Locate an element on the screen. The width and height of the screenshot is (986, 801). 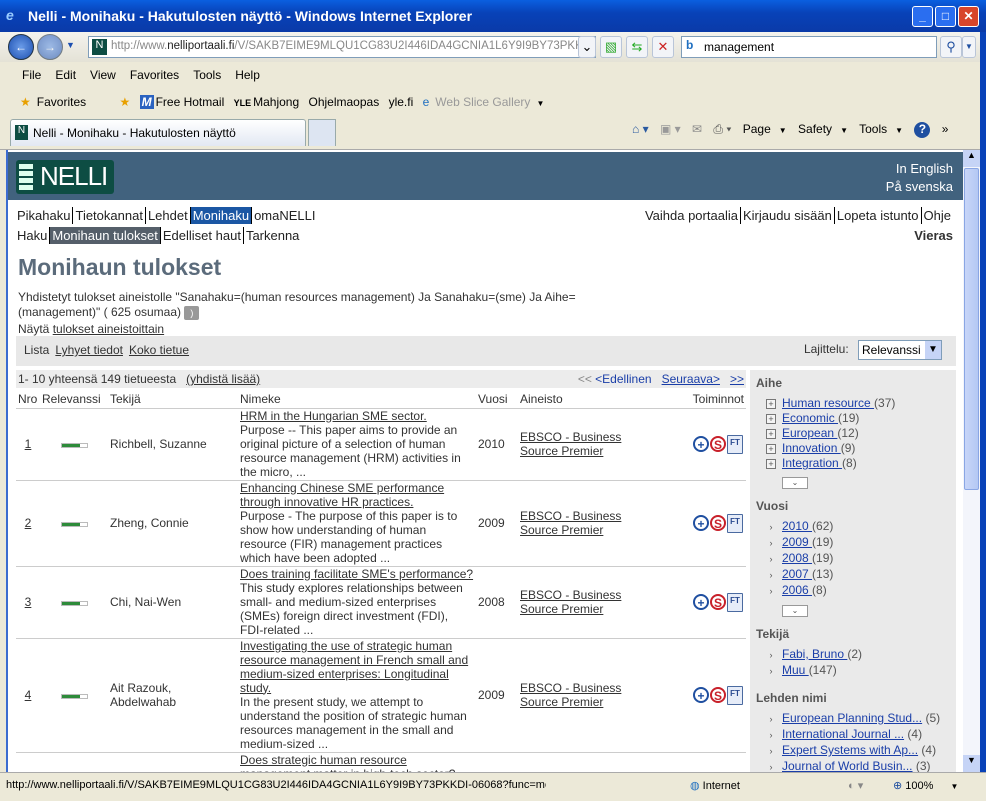
maximize-button: □ is located at coordinates (945, 16).